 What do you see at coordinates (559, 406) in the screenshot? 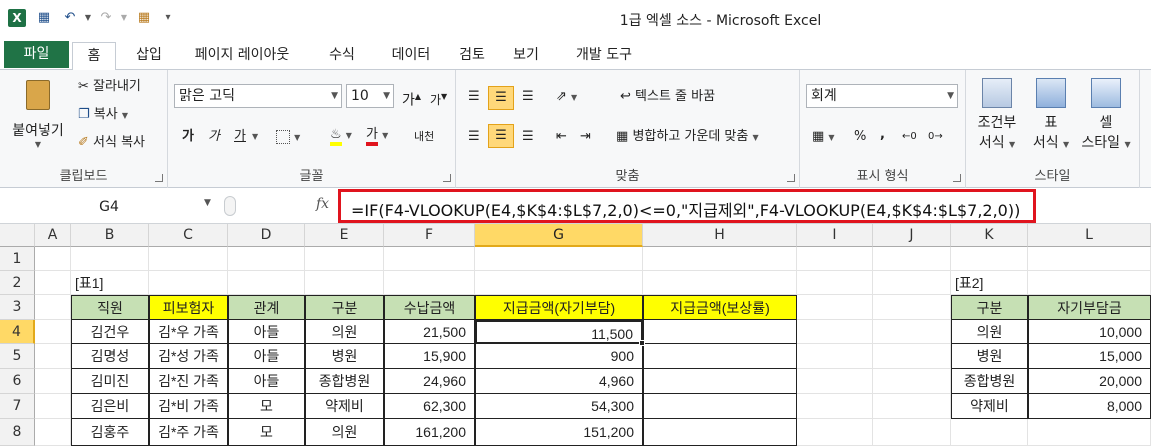
I see `cell-g7: 54,300` at bounding box center [559, 406].